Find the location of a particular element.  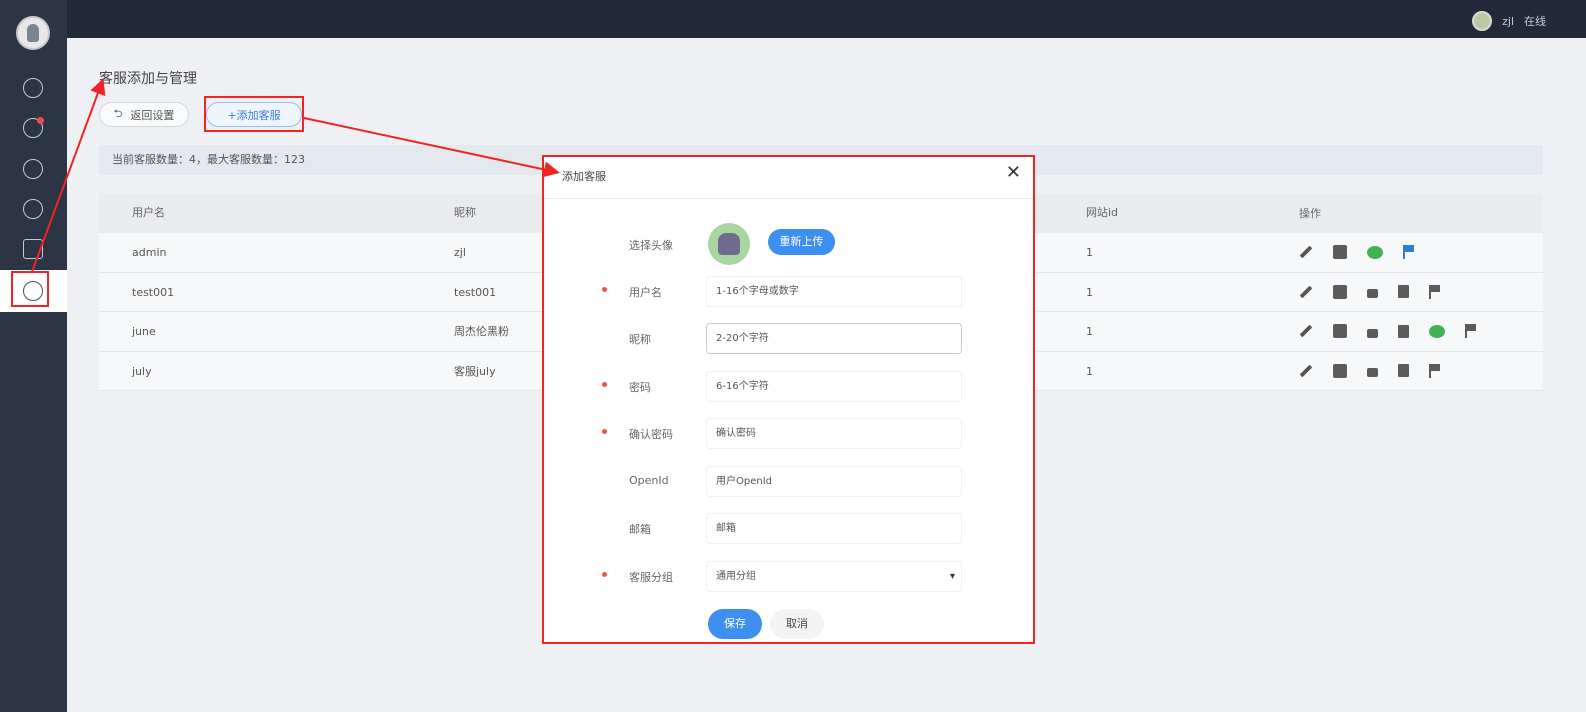

form-row-username: 用户名 1-16个字母或数字 is located at coordinates (788, 292).